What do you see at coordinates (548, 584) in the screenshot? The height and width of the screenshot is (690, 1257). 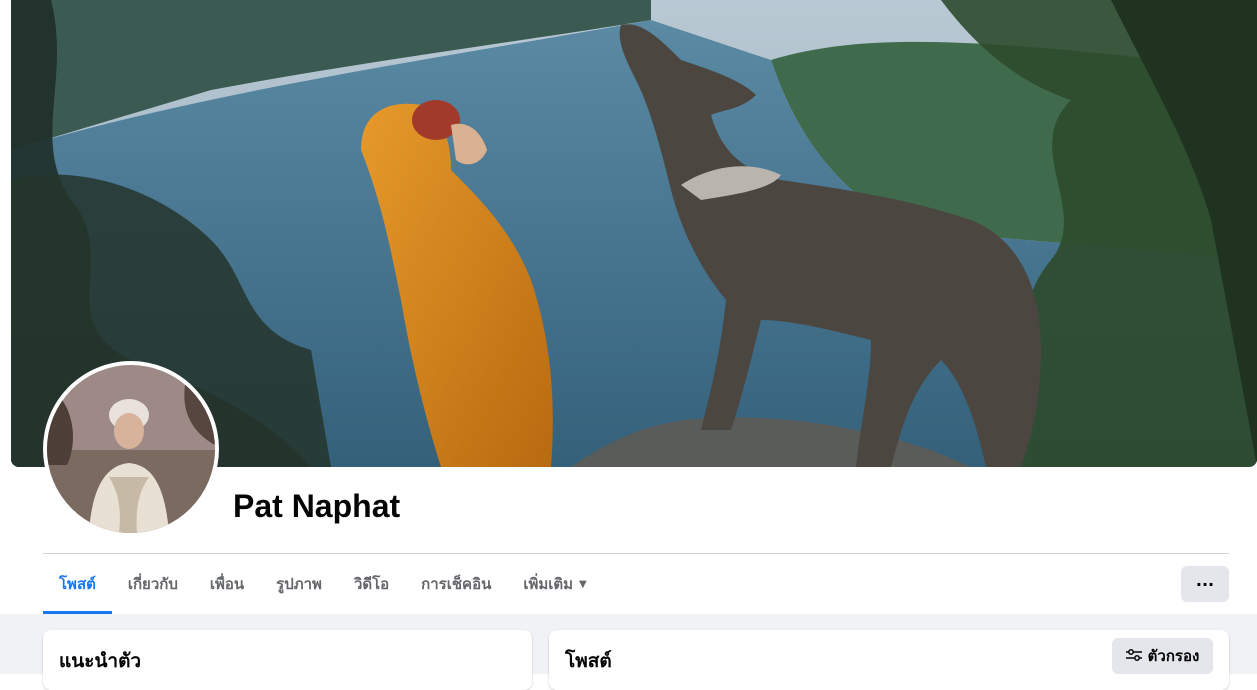 I see `tab-label: เพิ่มเติม` at bounding box center [548, 584].